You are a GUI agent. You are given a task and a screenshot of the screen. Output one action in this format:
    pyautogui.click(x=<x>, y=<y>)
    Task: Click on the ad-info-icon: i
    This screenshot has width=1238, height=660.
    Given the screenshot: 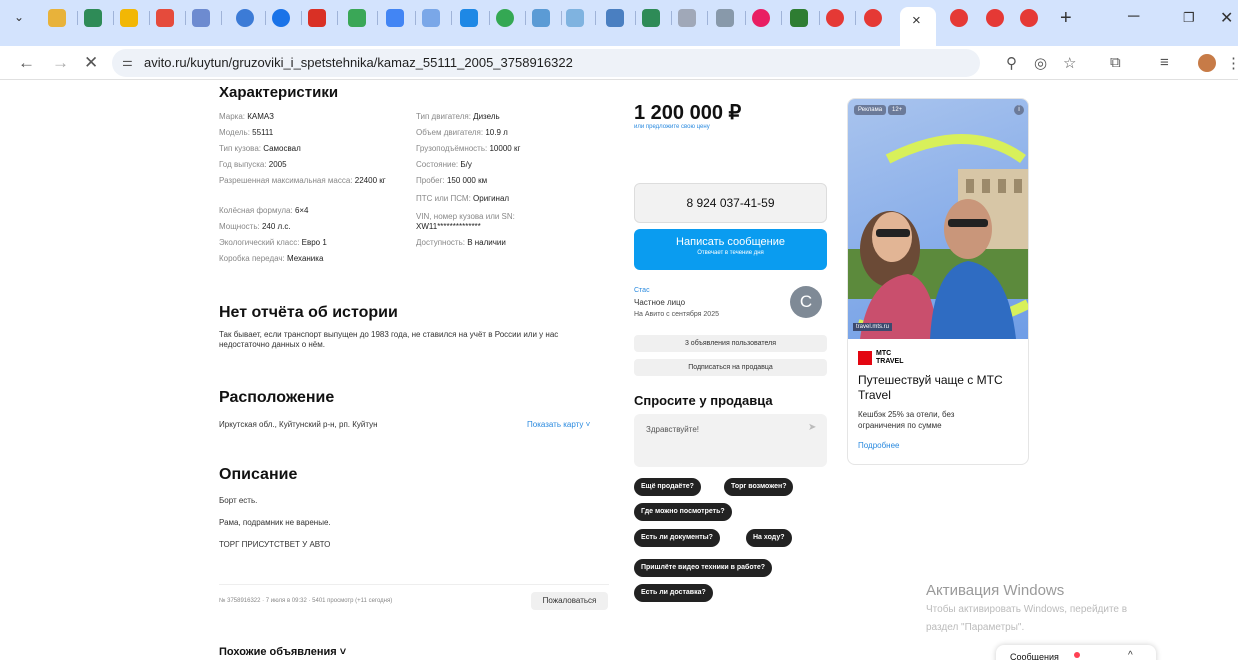 What is the action you would take?
    pyautogui.click(x=1019, y=110)
    